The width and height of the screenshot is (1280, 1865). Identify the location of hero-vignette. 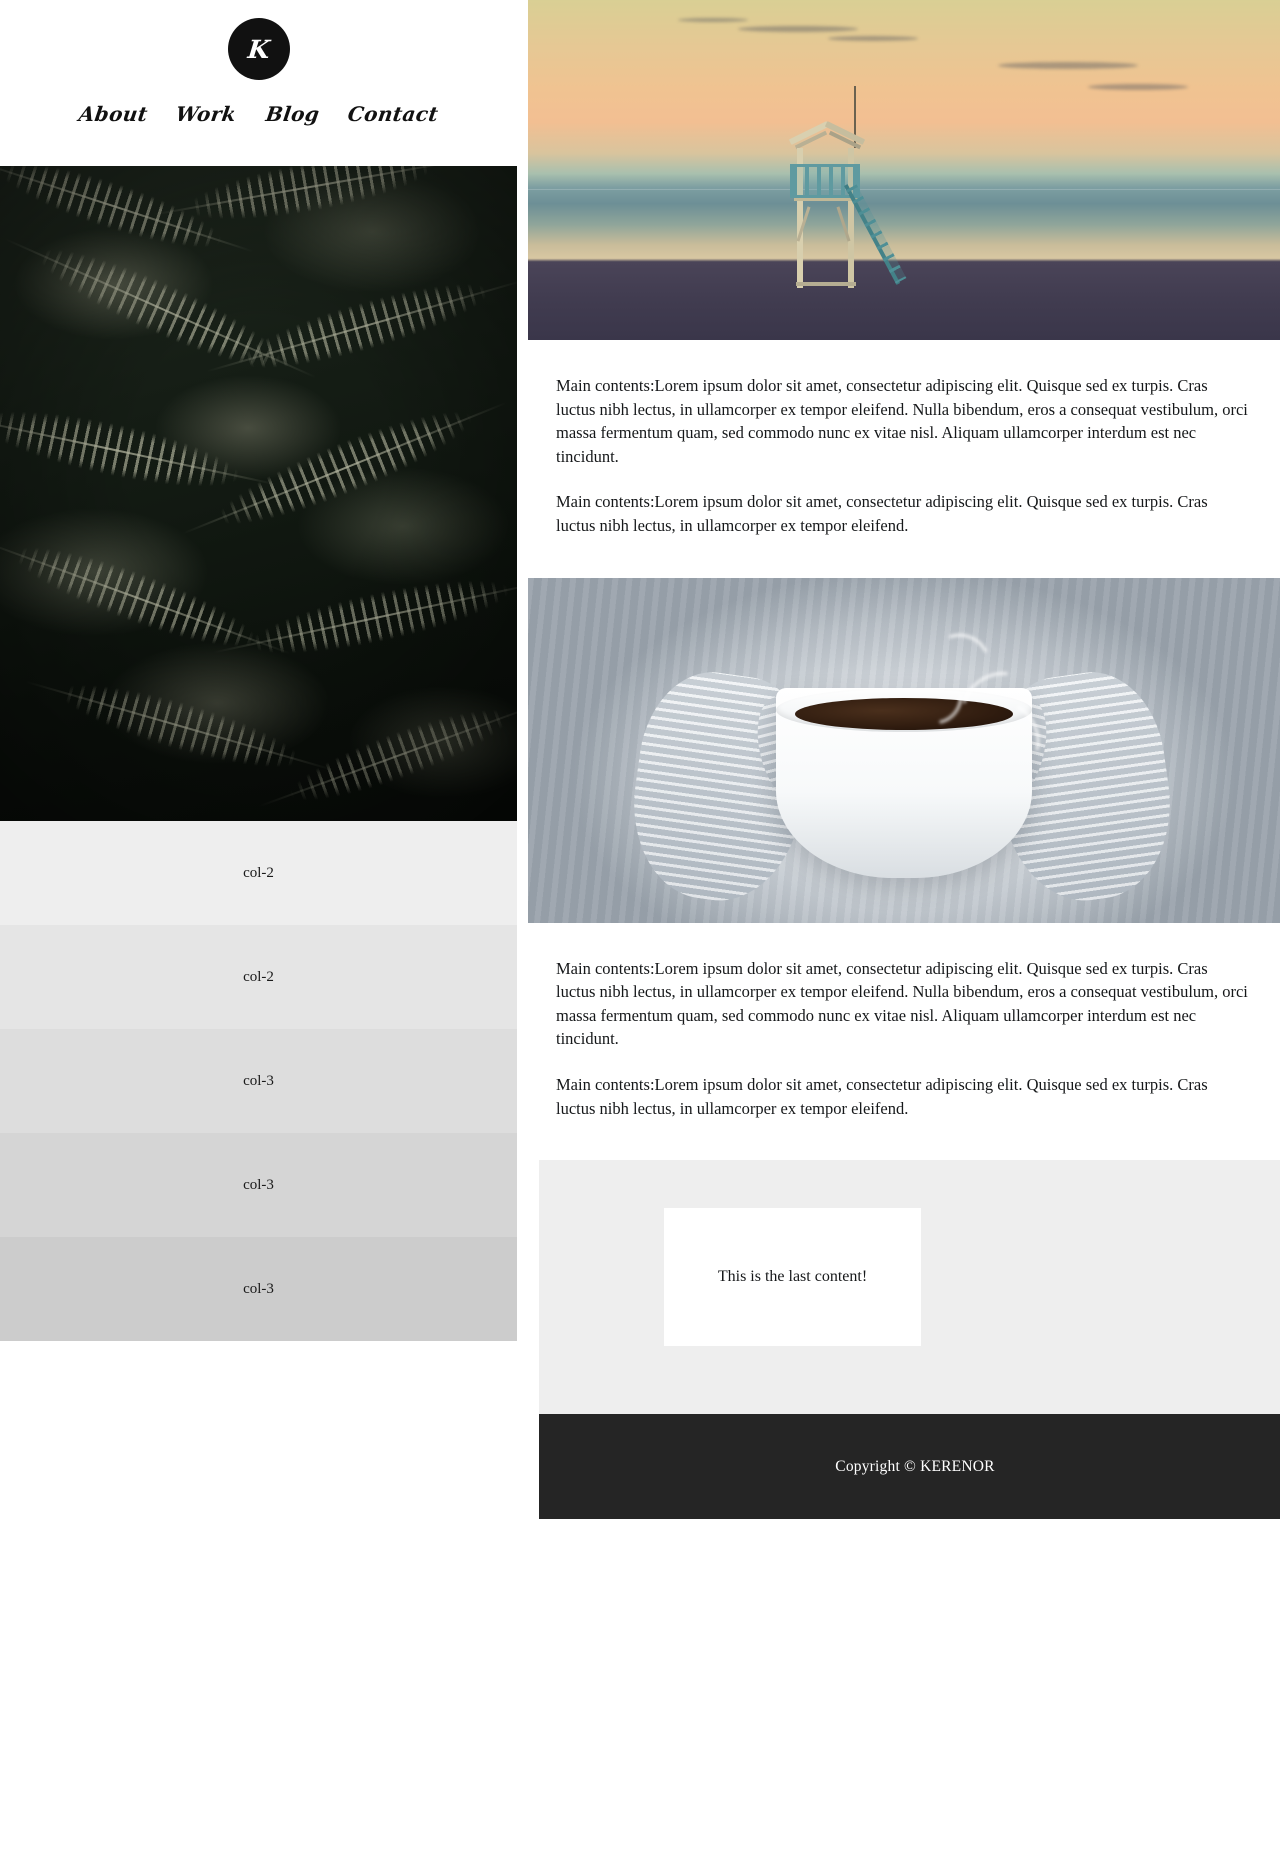
(258, 493).